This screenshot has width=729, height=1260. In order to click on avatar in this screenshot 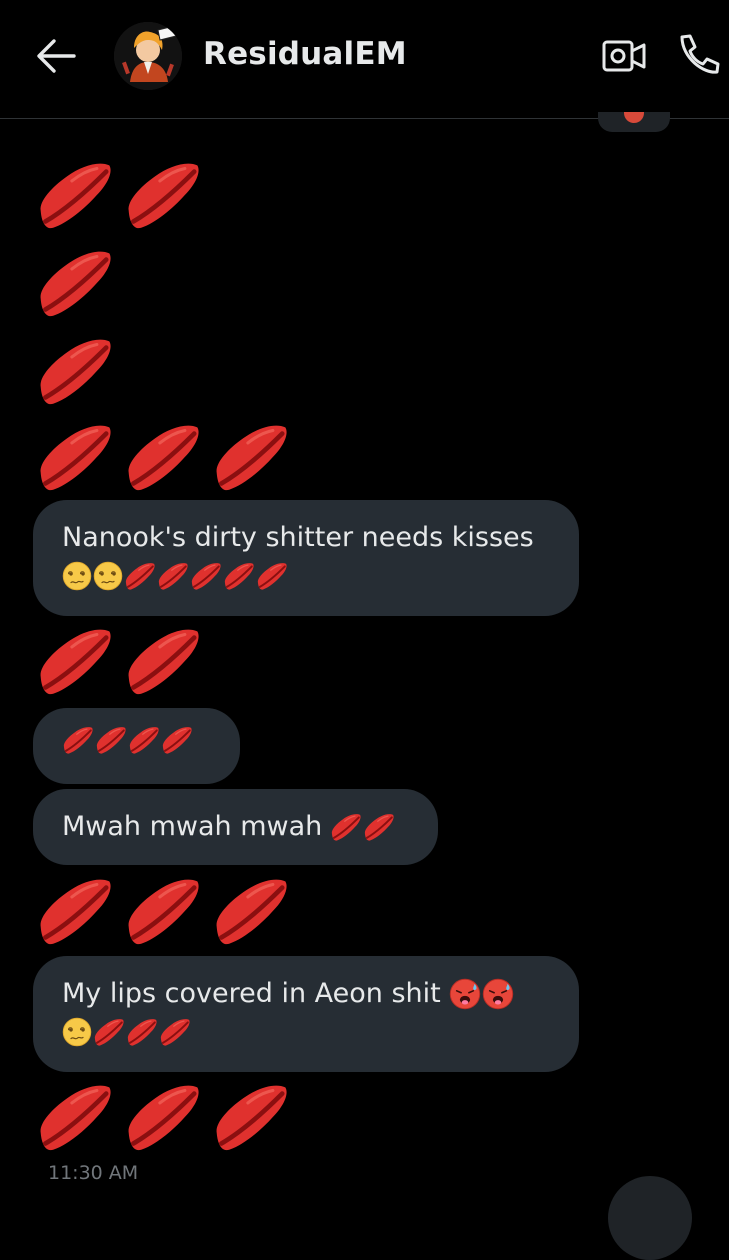, I will do `click(148, 56)`.